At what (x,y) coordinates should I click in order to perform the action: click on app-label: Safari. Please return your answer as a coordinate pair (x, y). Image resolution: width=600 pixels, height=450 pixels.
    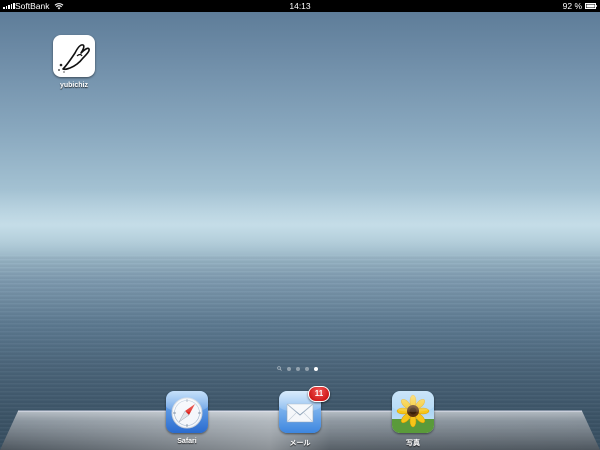
    Looking at the image, I should click on (187, 441).